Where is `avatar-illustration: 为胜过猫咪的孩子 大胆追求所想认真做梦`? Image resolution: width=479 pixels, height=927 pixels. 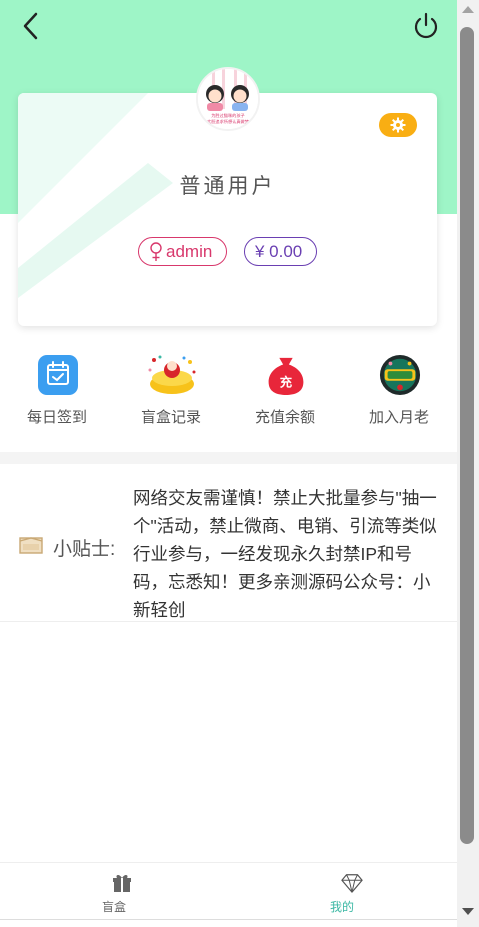
avatar-illustration: 为胜过猫咪的孩子 大胆追求所想认真做梦 is located at coordinates (228, 99).